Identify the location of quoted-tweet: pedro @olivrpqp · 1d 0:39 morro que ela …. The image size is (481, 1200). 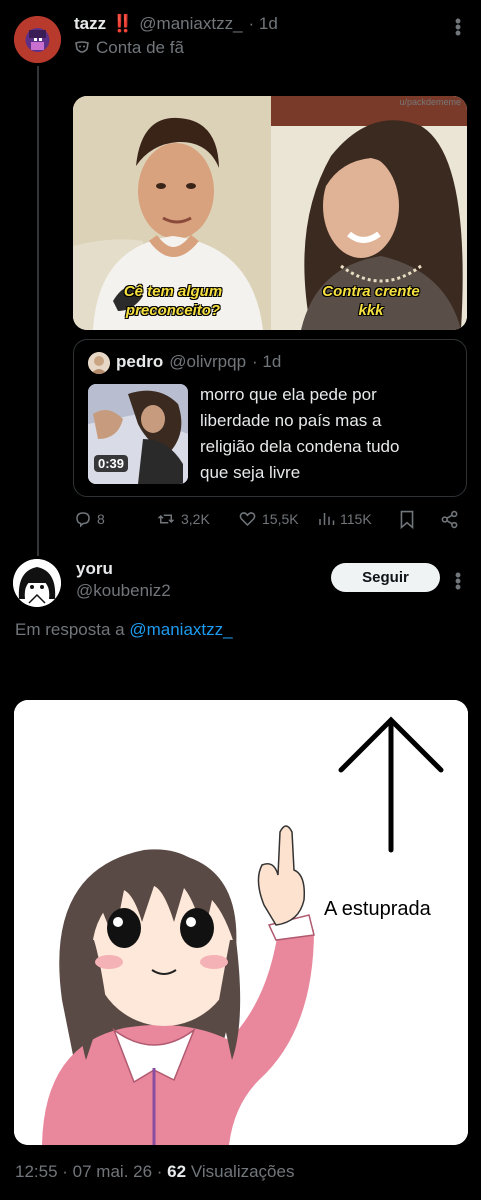
(270, 418).